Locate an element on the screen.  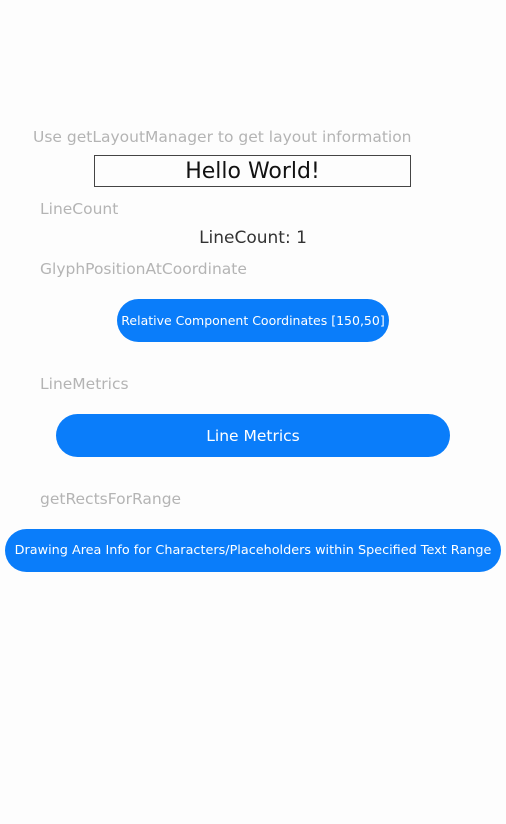
hello-world-text-box: Hello World! is located at coordinates (252, 171).